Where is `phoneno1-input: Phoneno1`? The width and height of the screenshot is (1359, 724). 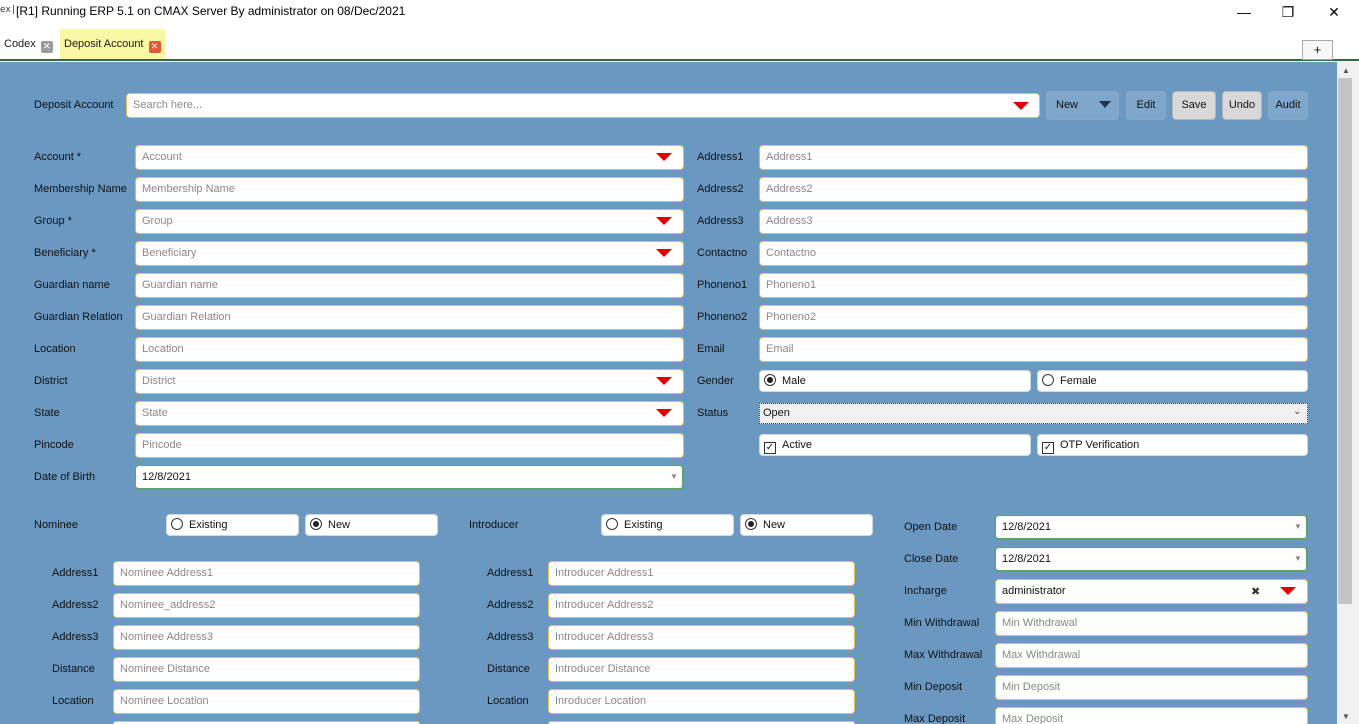 phoneno1-input: Phoneno1 is located at coordinates (1033, 285).